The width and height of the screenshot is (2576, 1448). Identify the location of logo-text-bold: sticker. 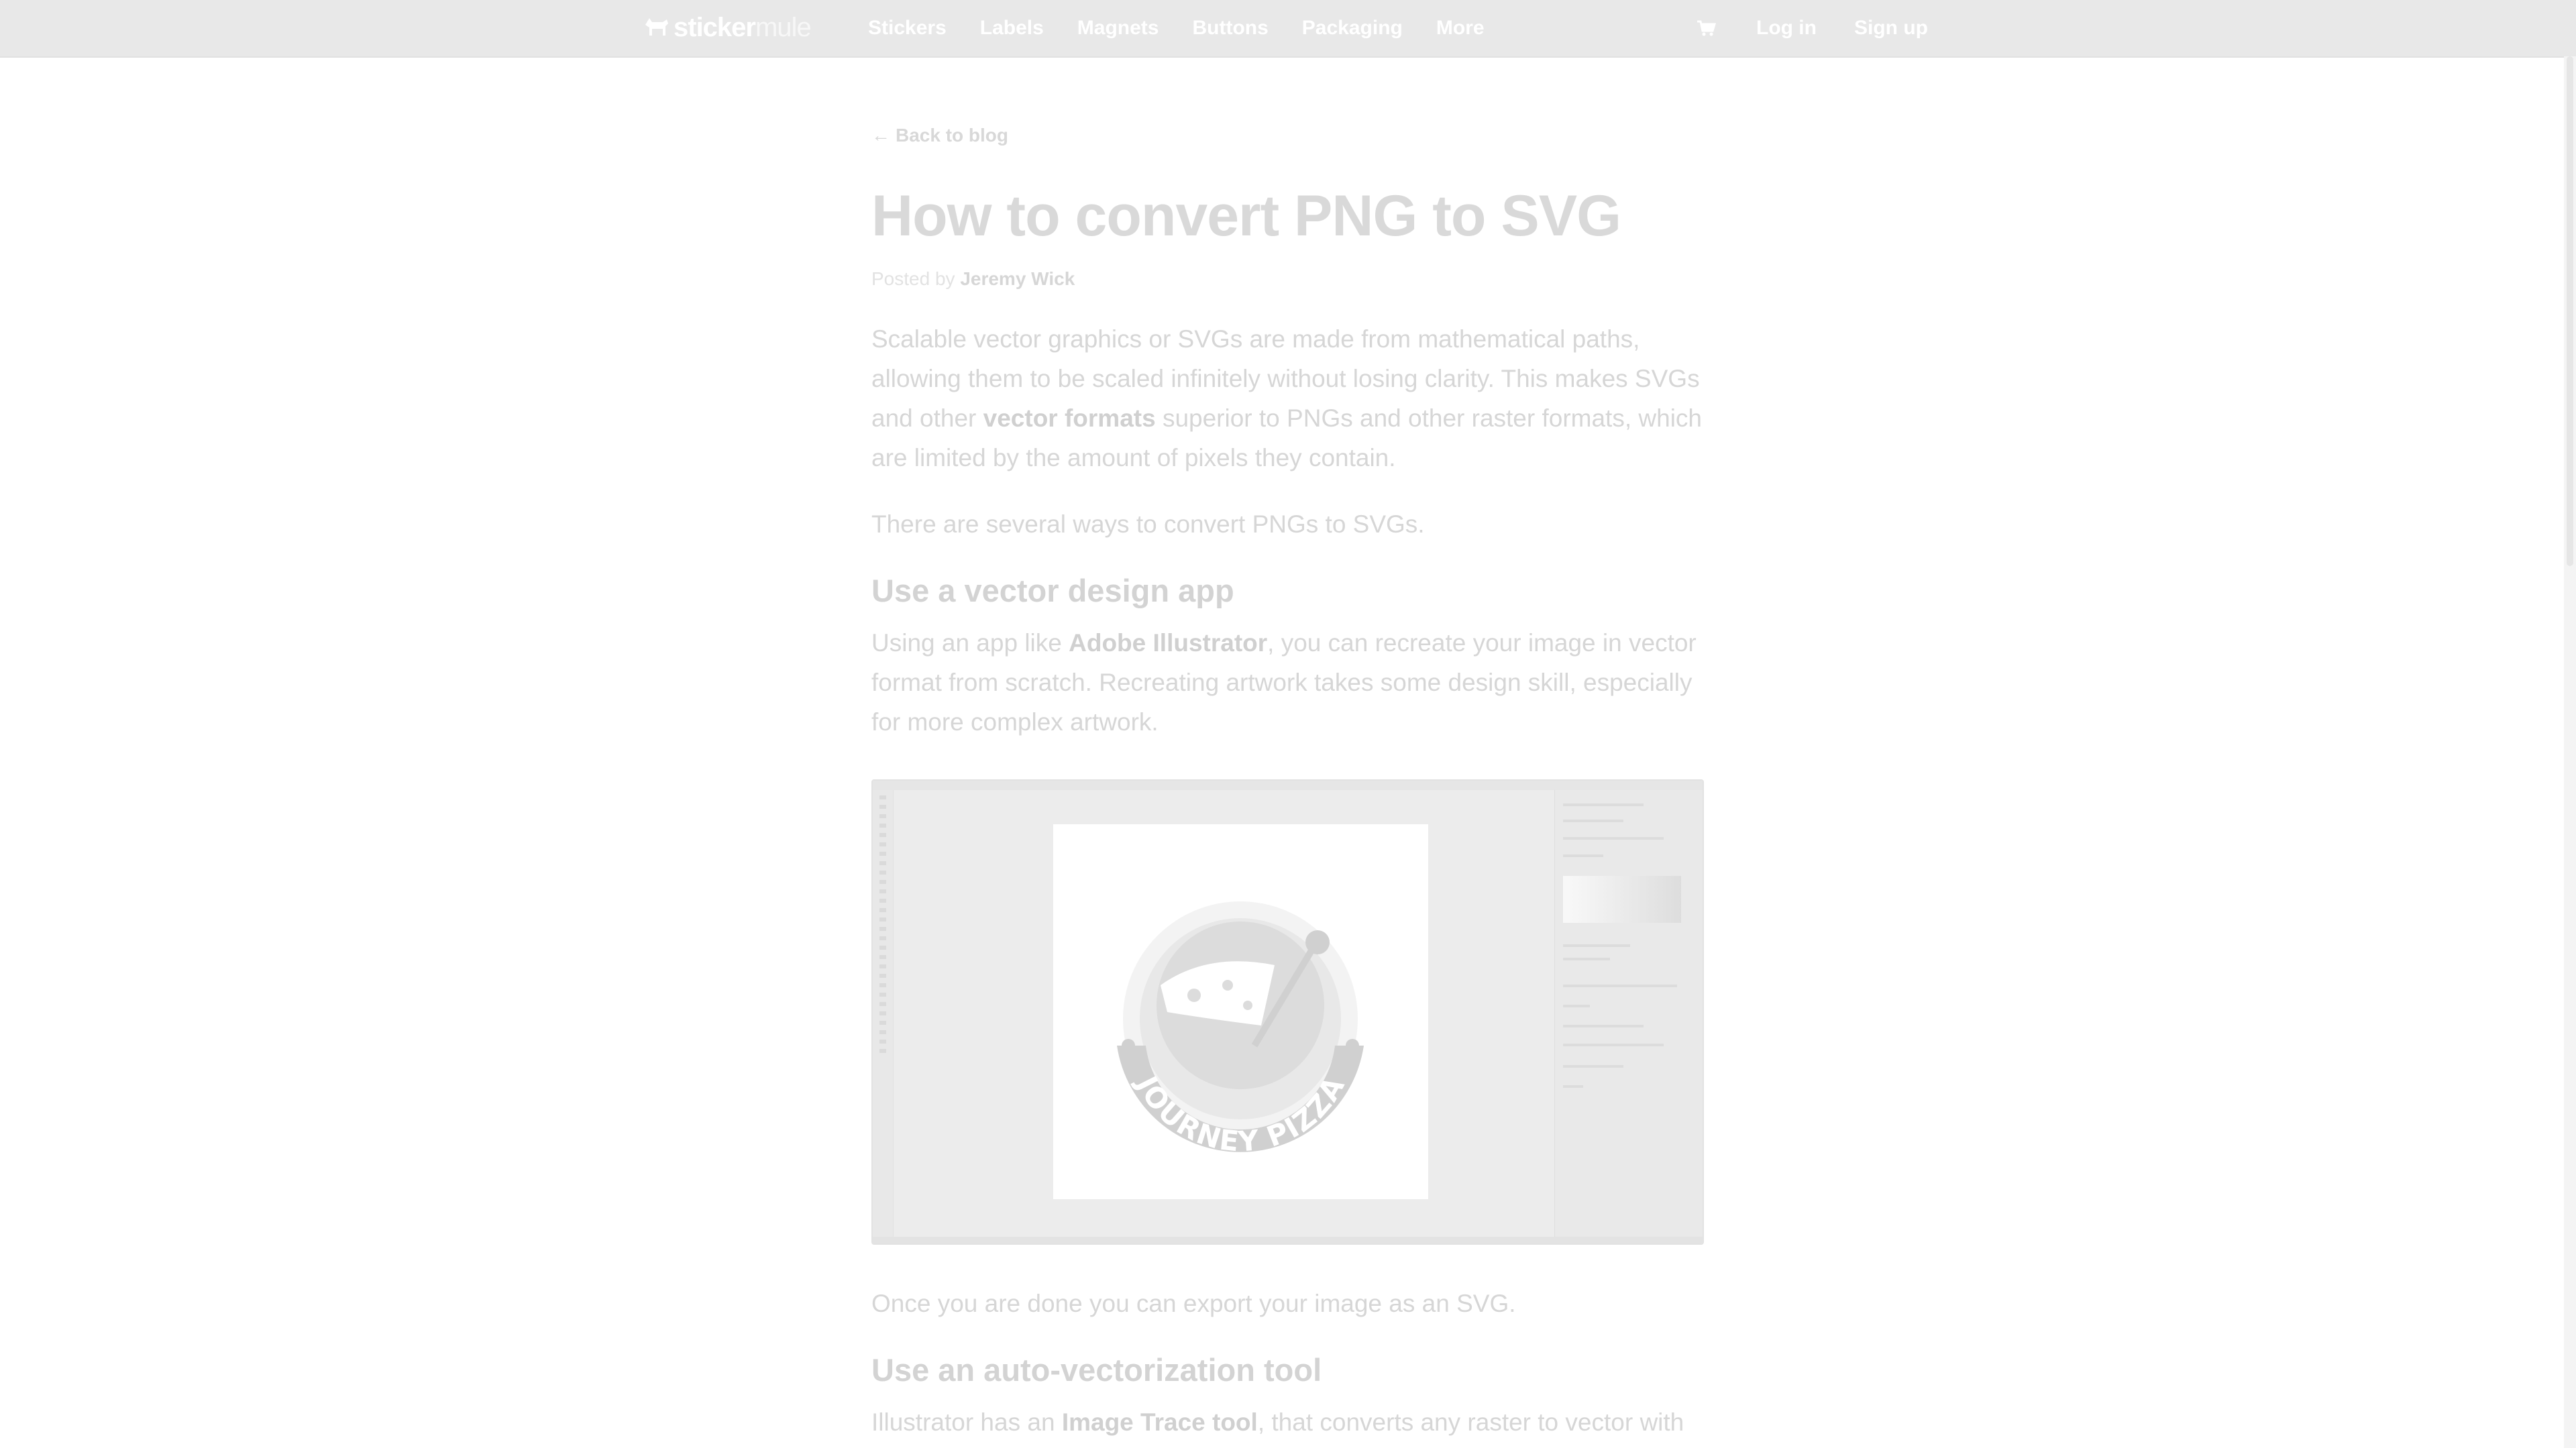
(715, 27).